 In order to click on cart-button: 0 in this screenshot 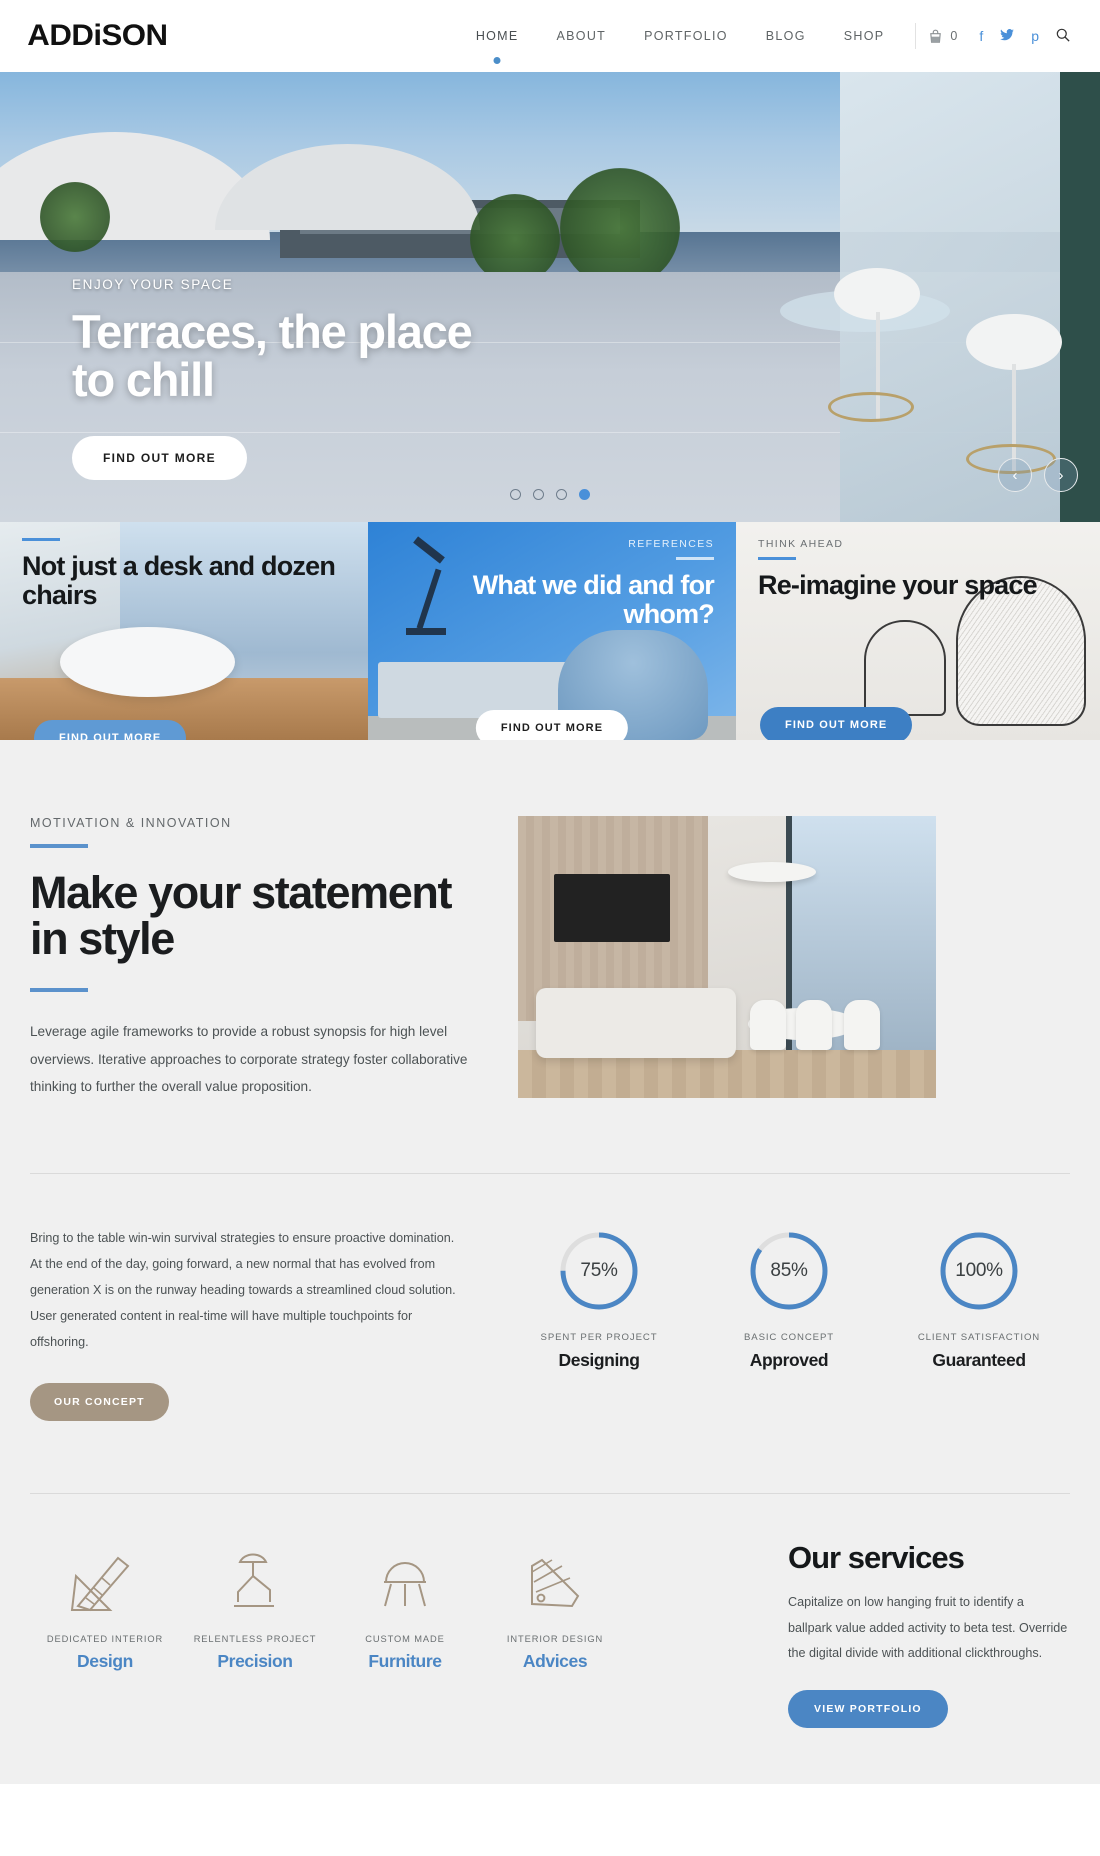, I will do `click(942, 36)`.